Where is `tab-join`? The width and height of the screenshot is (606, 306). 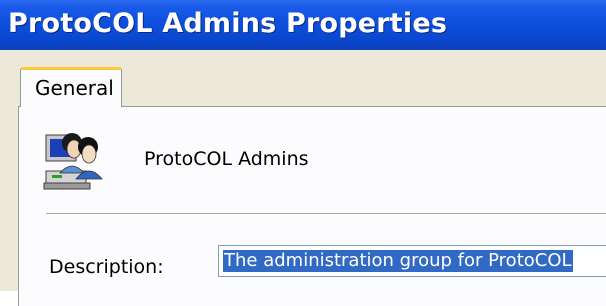 tab-join is located at coordinates (71, 106).